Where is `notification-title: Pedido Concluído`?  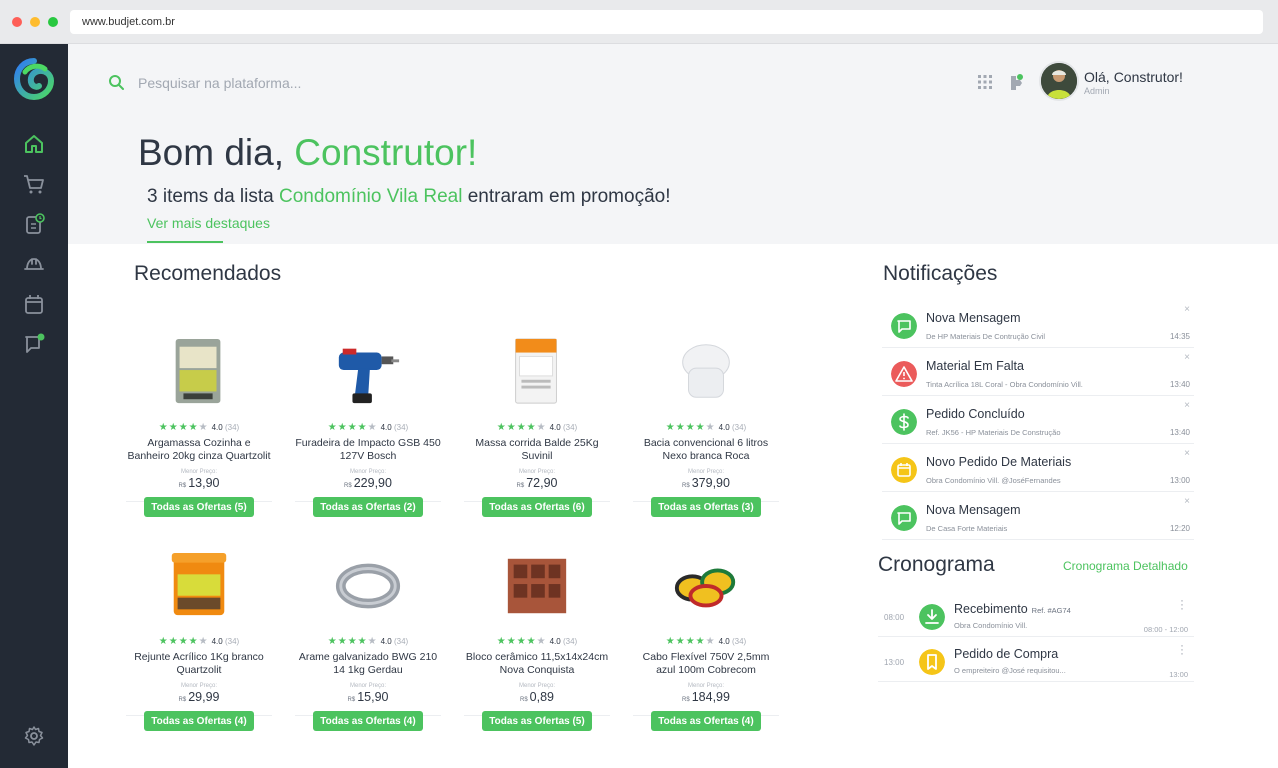
notification-title: Pedido Concluído is located at coordinates (975, 414).